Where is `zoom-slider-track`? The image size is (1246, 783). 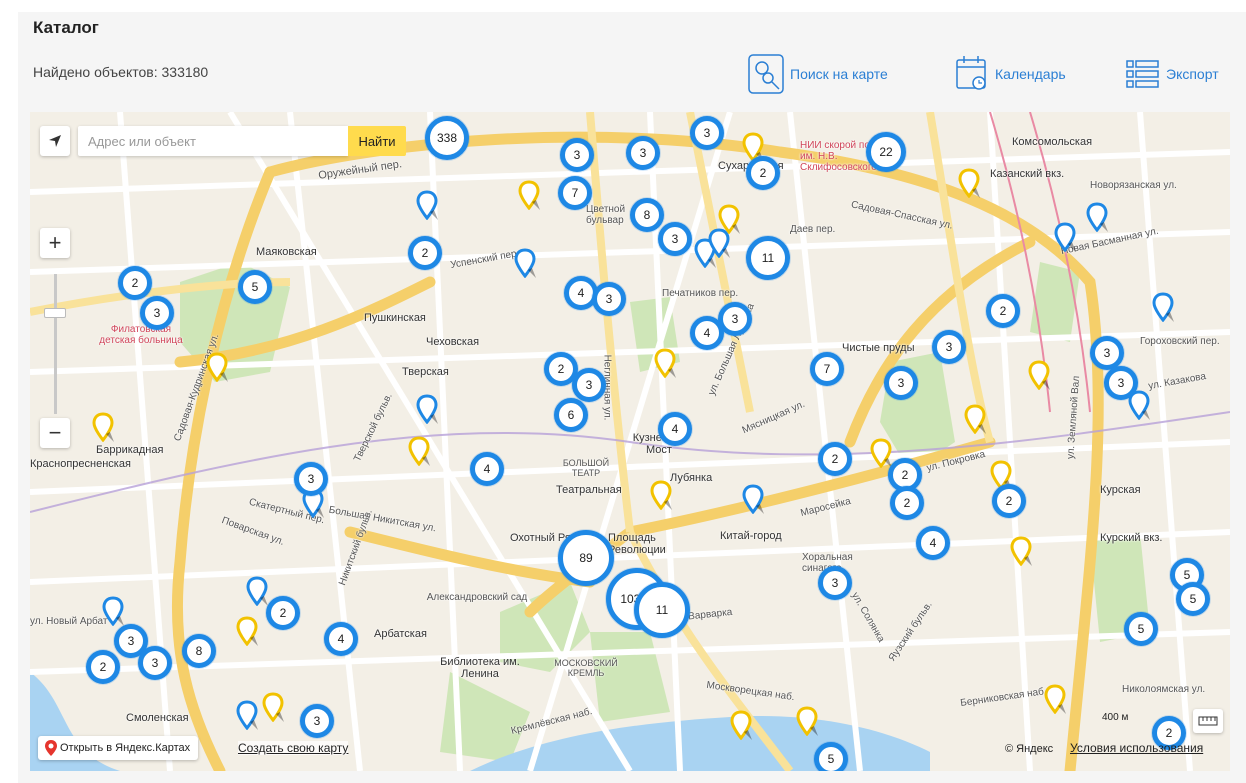
zoom-slider-track is located at coordinates (55, 344).